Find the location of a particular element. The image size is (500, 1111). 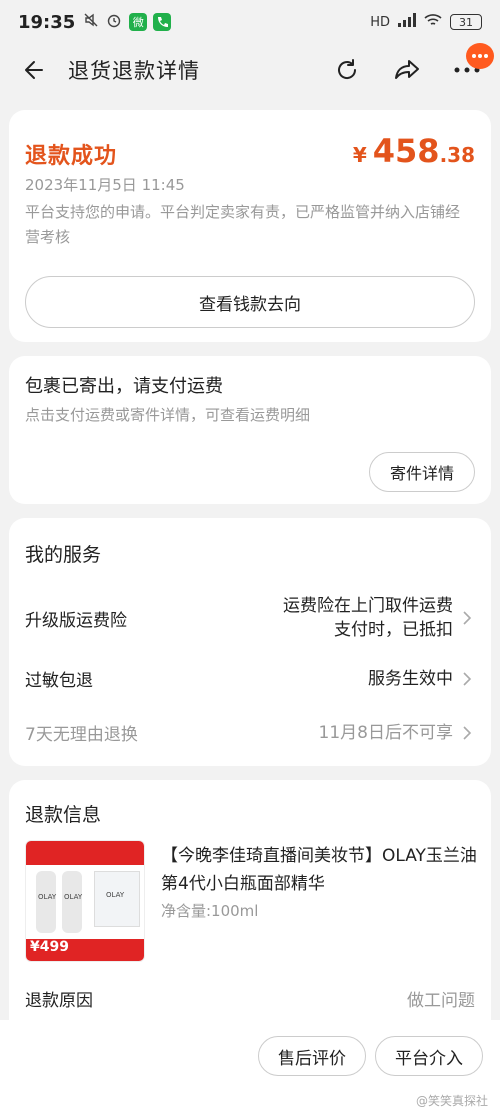

amount-integer: 458 is located at coordinates (406, 151).